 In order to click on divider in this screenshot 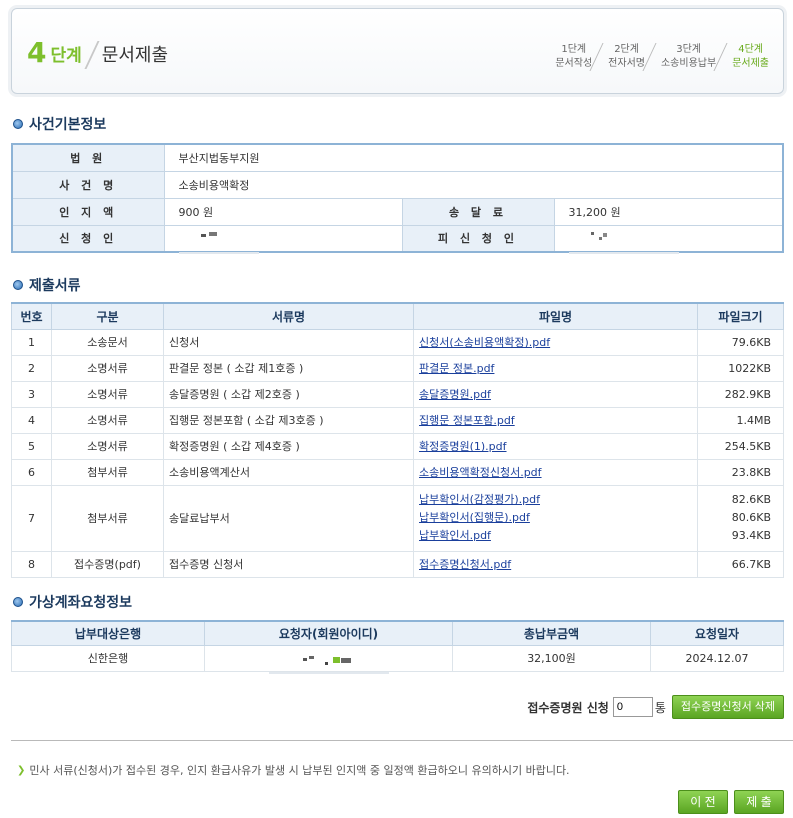, I will do `click(402, 740)`.